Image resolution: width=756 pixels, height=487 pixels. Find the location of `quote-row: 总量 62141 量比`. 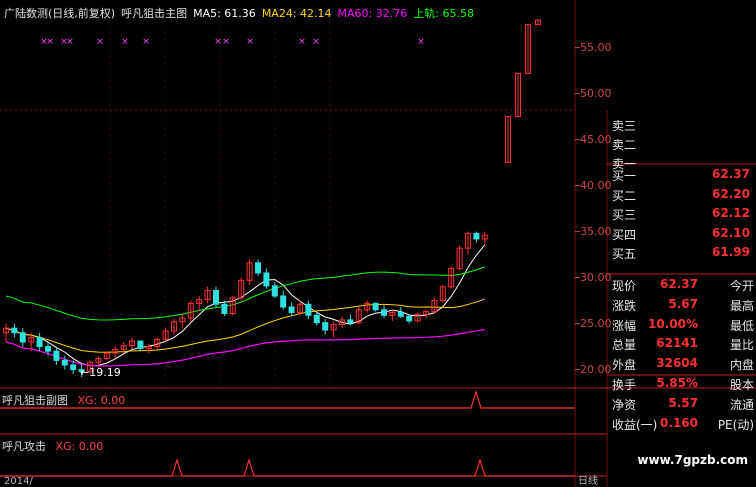

quote-row: 总量 62141 量比 is located at coordinates (682, 345).